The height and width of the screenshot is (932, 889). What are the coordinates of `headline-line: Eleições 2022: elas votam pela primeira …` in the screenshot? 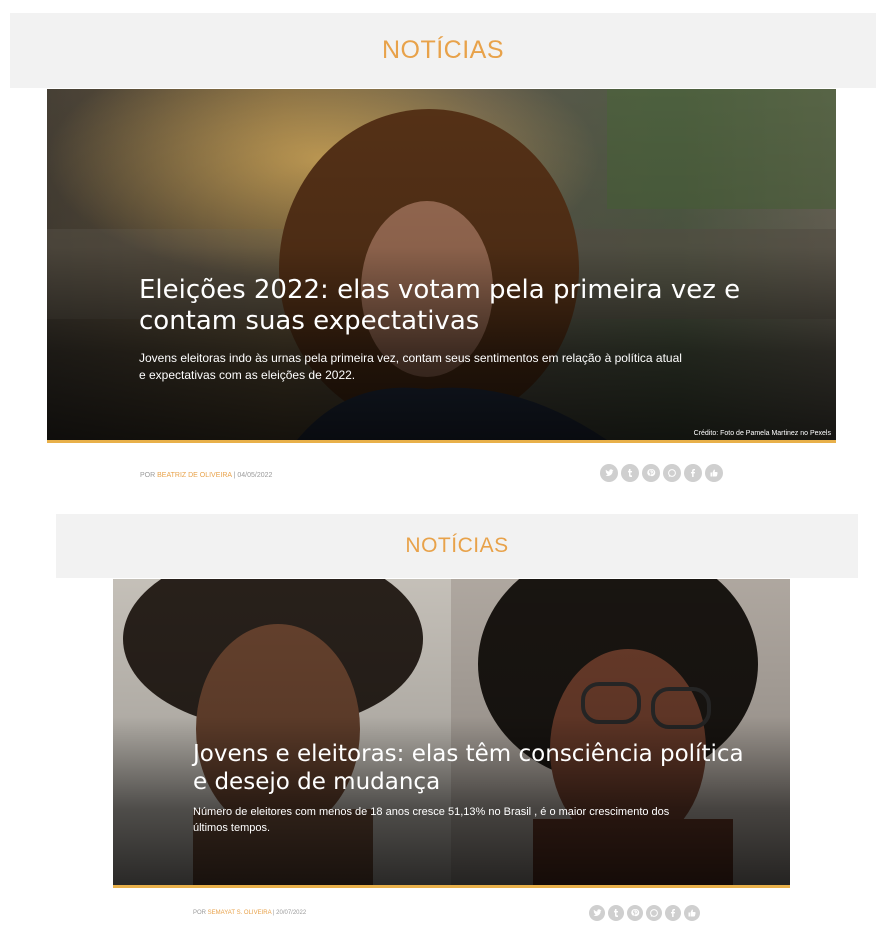 It's located at (440, 290).